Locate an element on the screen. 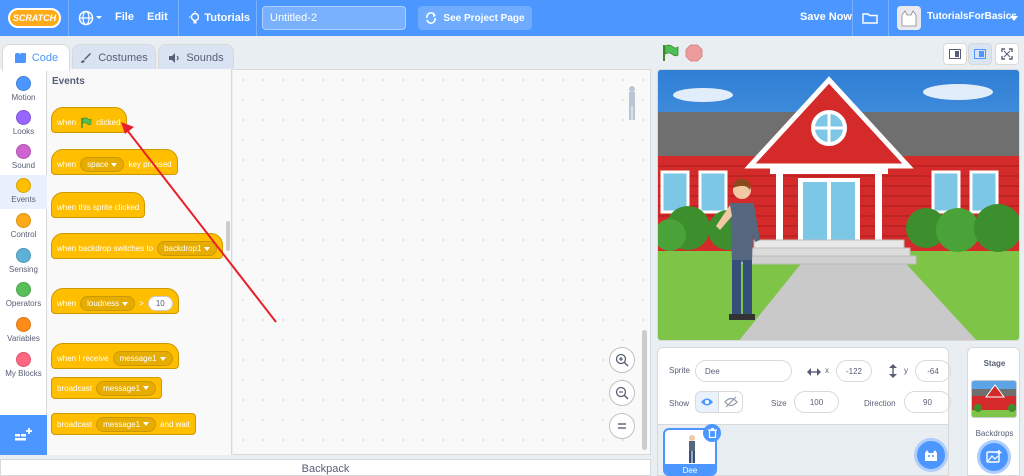  broadcast-and-wait-block: broadcast message1 and wait is located at coordinates (123, 424).